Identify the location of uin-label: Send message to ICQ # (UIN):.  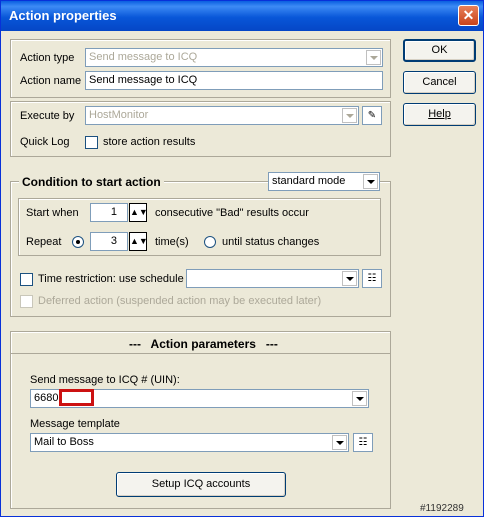
(105, 380).